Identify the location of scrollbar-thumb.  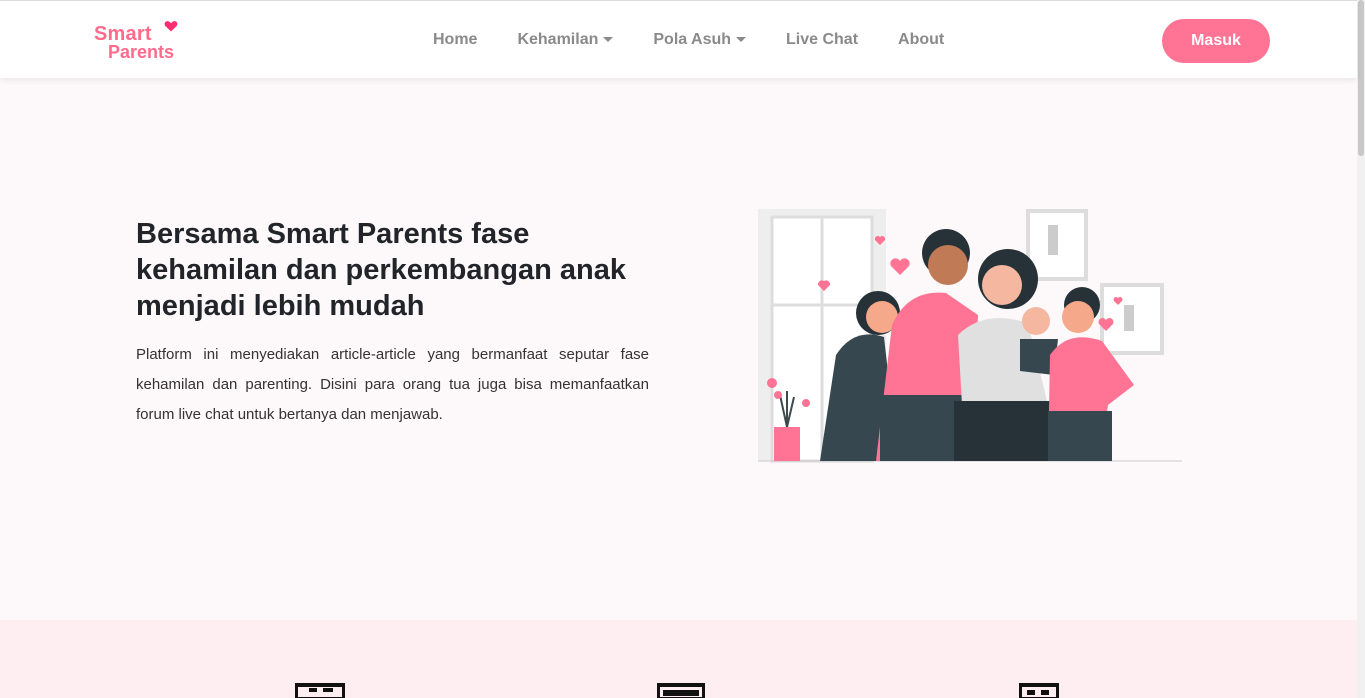
(1361, 78).